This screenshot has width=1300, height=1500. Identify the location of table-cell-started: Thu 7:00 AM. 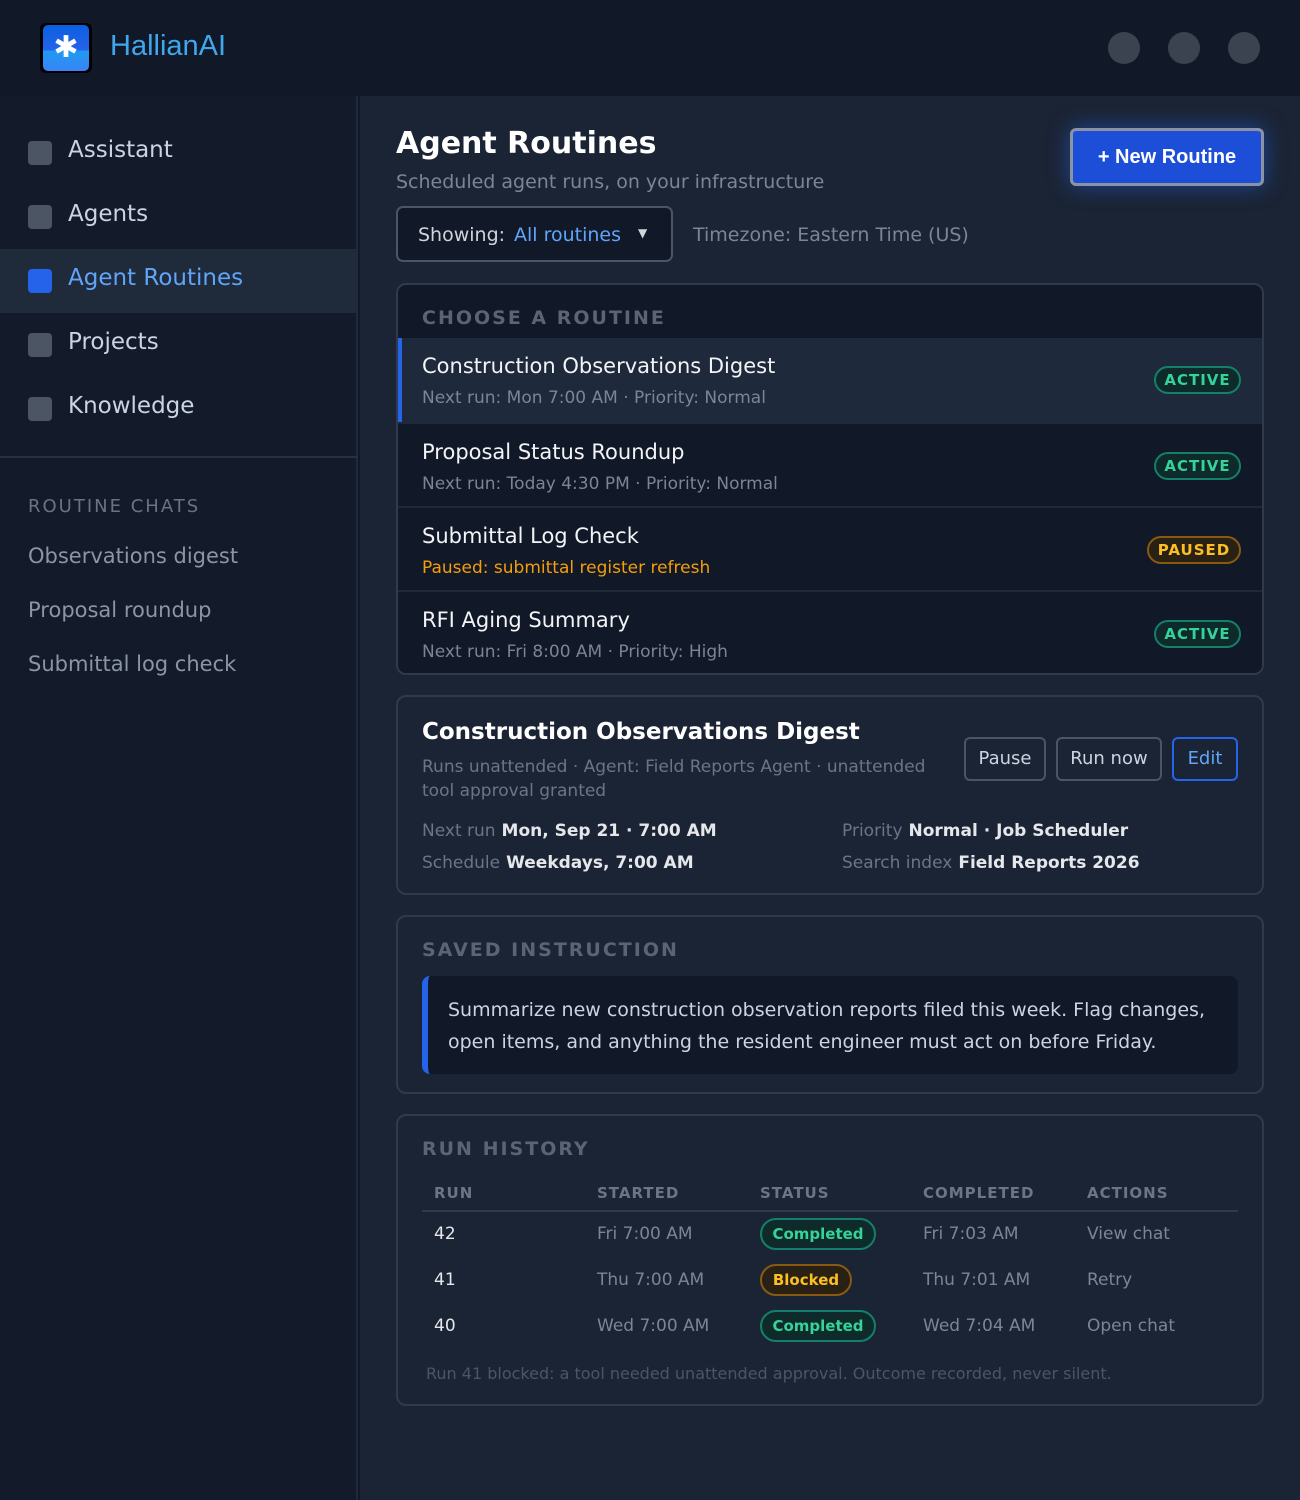
(651, 1280).